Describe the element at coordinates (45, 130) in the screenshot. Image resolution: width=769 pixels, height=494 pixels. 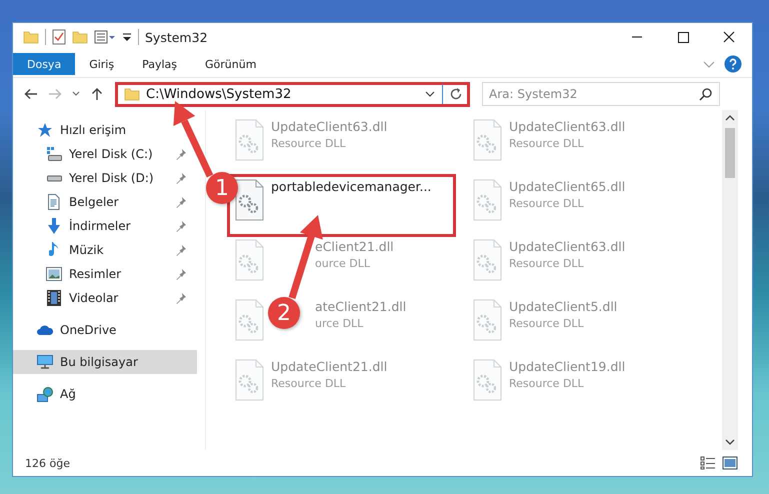
I see `star-icon` at that location.